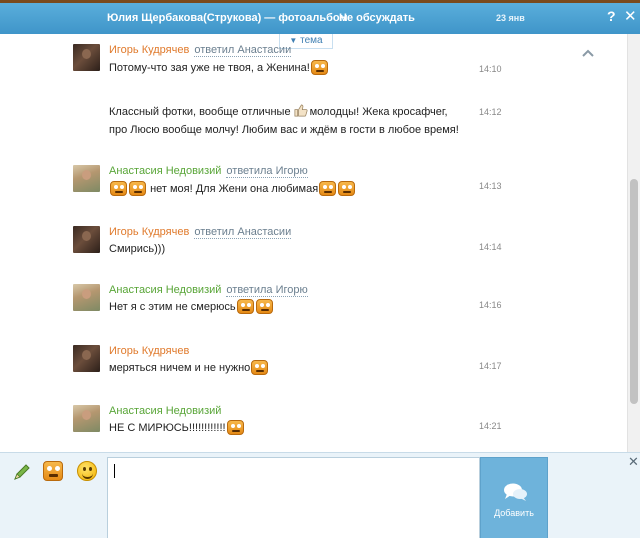 The image size is (640, 538). Describe the element at coordinates (490, 69) in the screenshot. I see `message-time: 14:10` at that location.